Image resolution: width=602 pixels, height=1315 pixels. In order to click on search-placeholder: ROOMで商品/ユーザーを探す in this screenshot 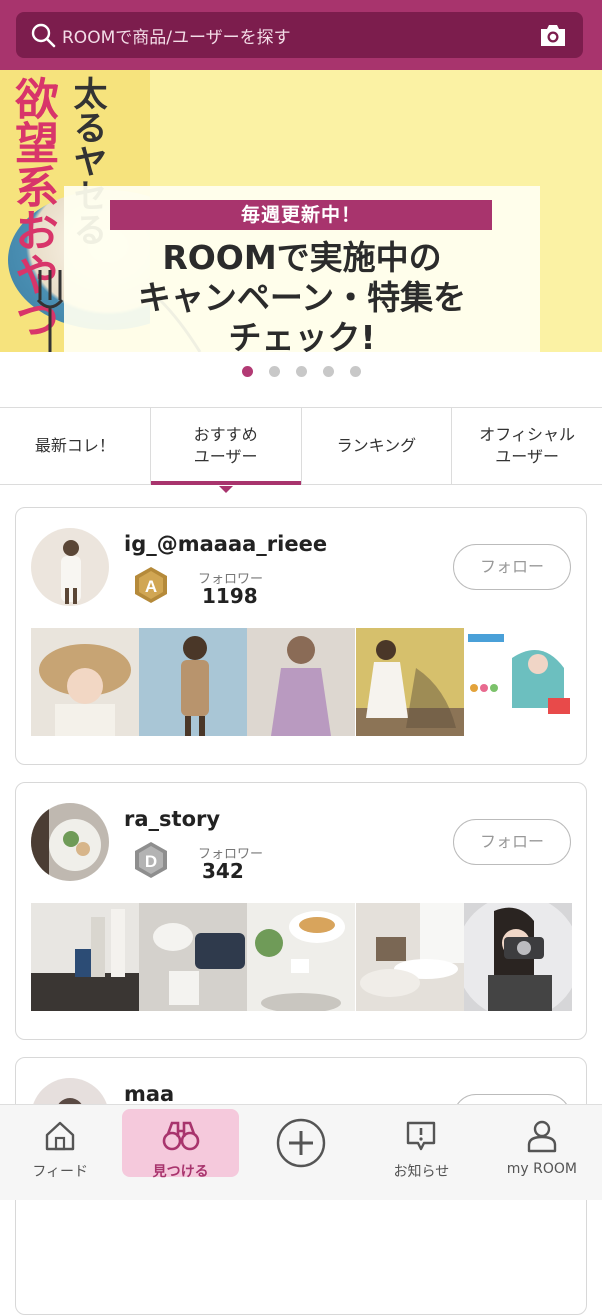, I will do `click(176, 37)`.